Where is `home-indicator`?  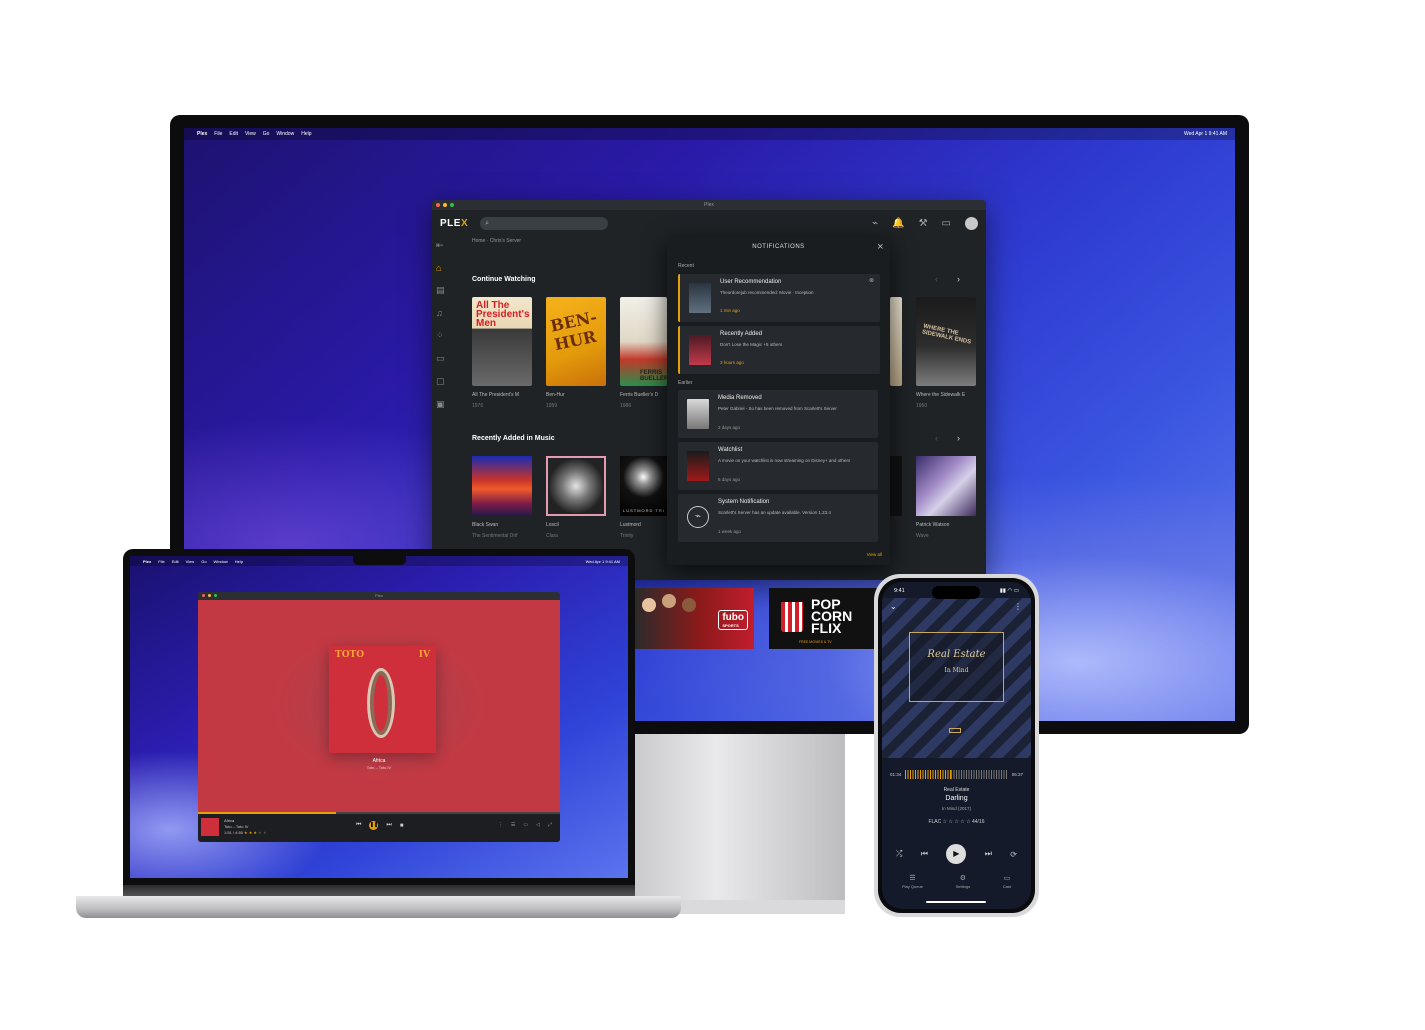
home-indicator is located at coordinates (956, 902).